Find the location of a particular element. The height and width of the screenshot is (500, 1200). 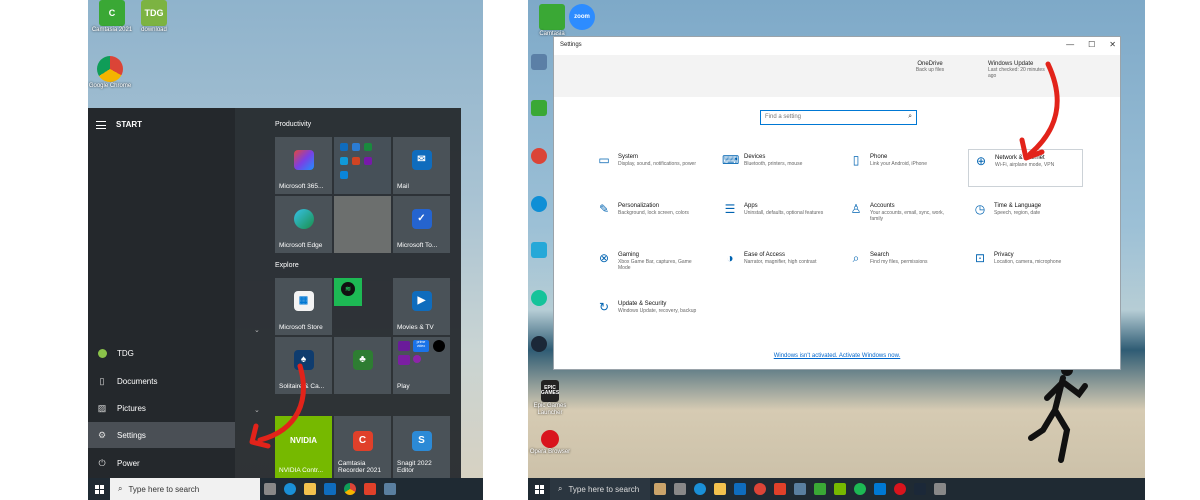

desktop-icon-label: Camtasia 2021 is located at coordinates (112, 30).